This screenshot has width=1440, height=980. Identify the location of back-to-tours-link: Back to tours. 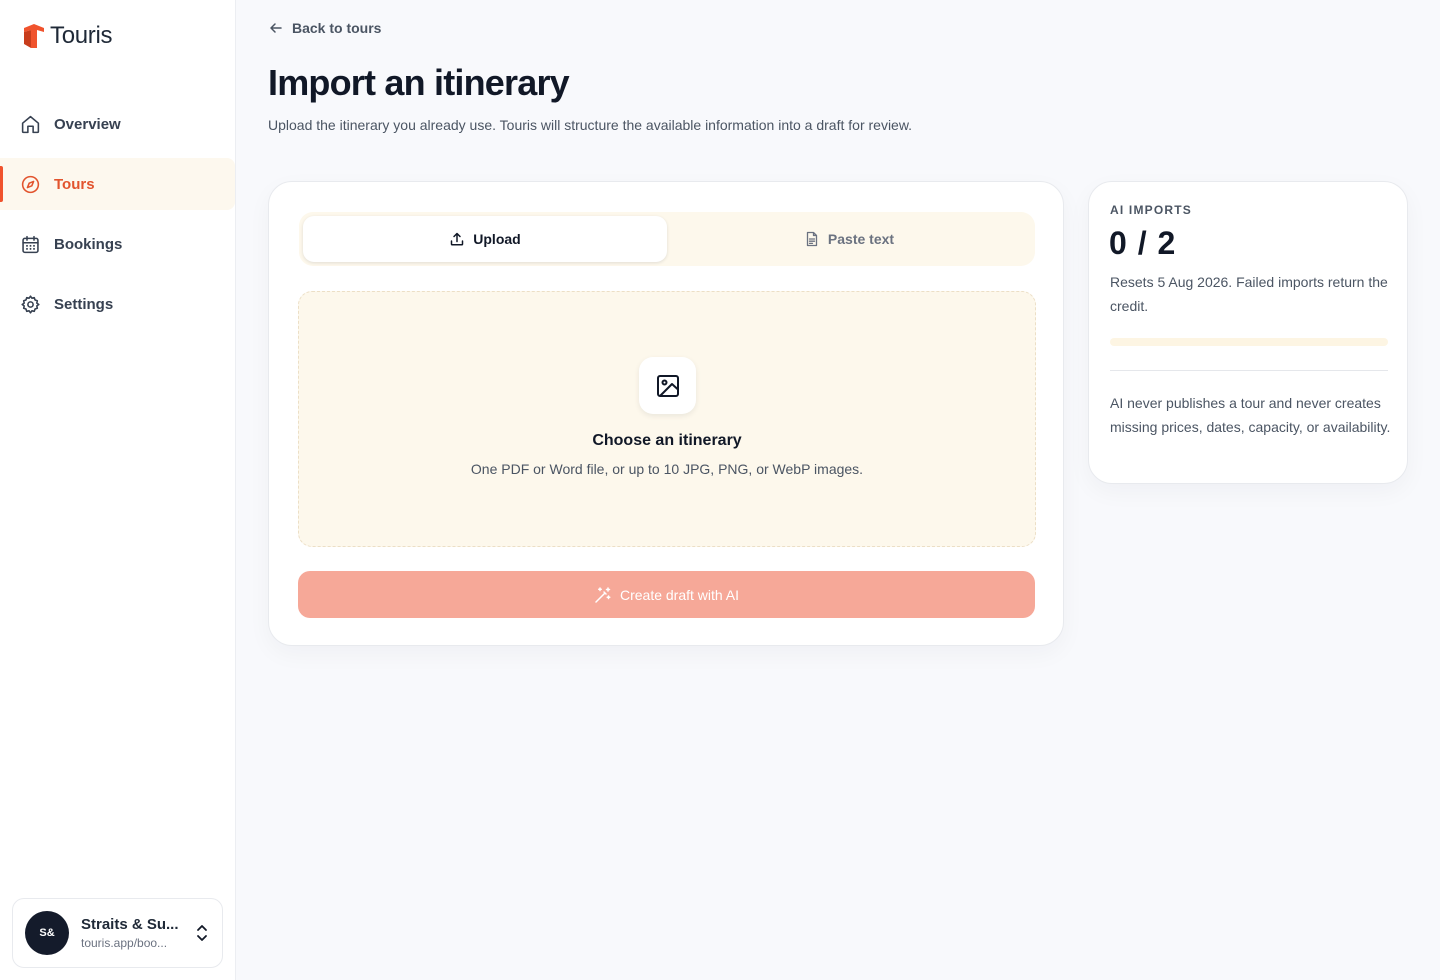
(324, 28).